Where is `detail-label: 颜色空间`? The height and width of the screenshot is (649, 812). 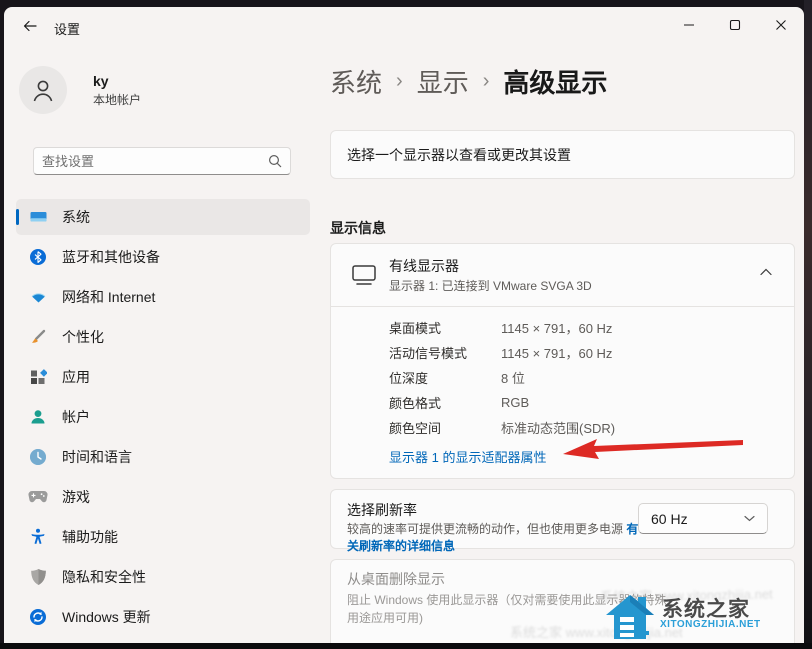
detail-label: 颜色空间 is located at coordinates (415, 428).